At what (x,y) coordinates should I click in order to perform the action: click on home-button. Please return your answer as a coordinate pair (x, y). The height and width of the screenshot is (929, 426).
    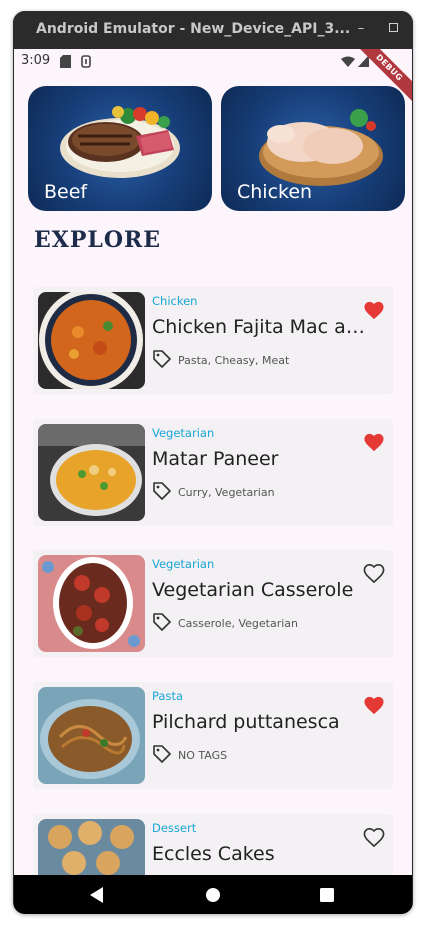
    Looking at the image, I should click on (213, 894).